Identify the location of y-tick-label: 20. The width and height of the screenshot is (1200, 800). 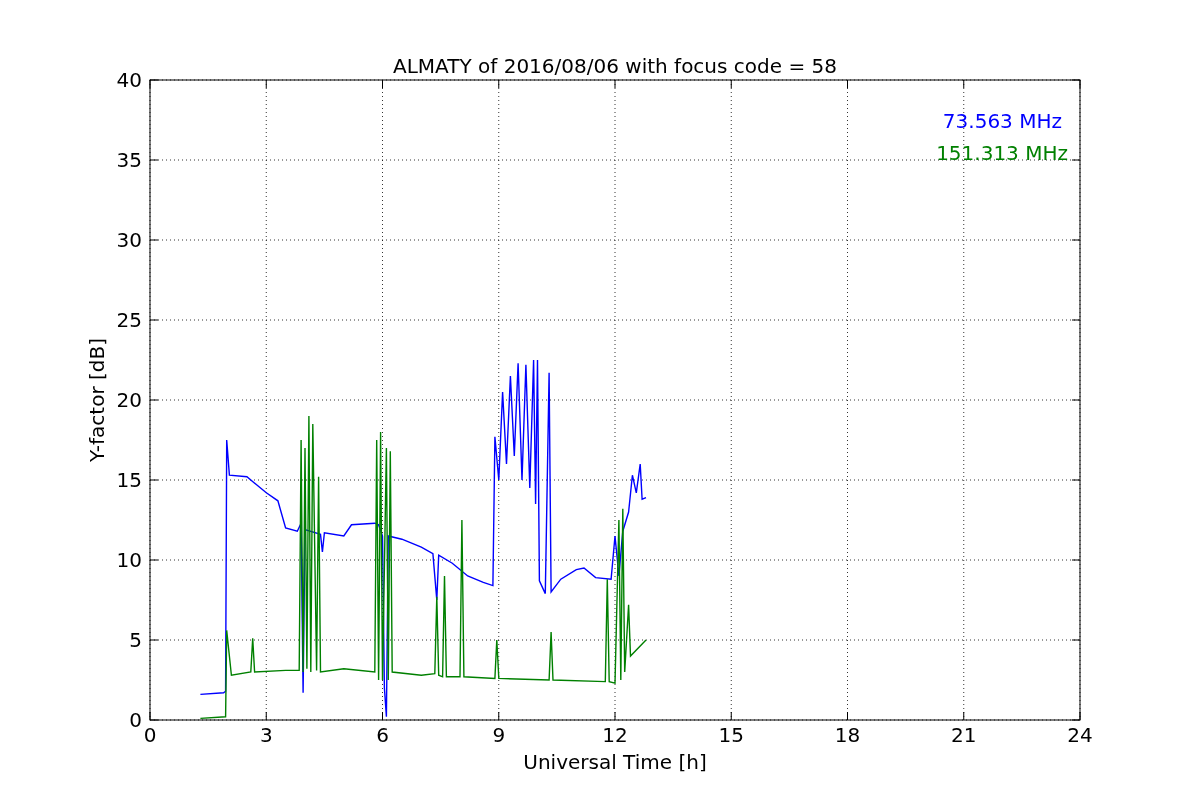
(129, 400).